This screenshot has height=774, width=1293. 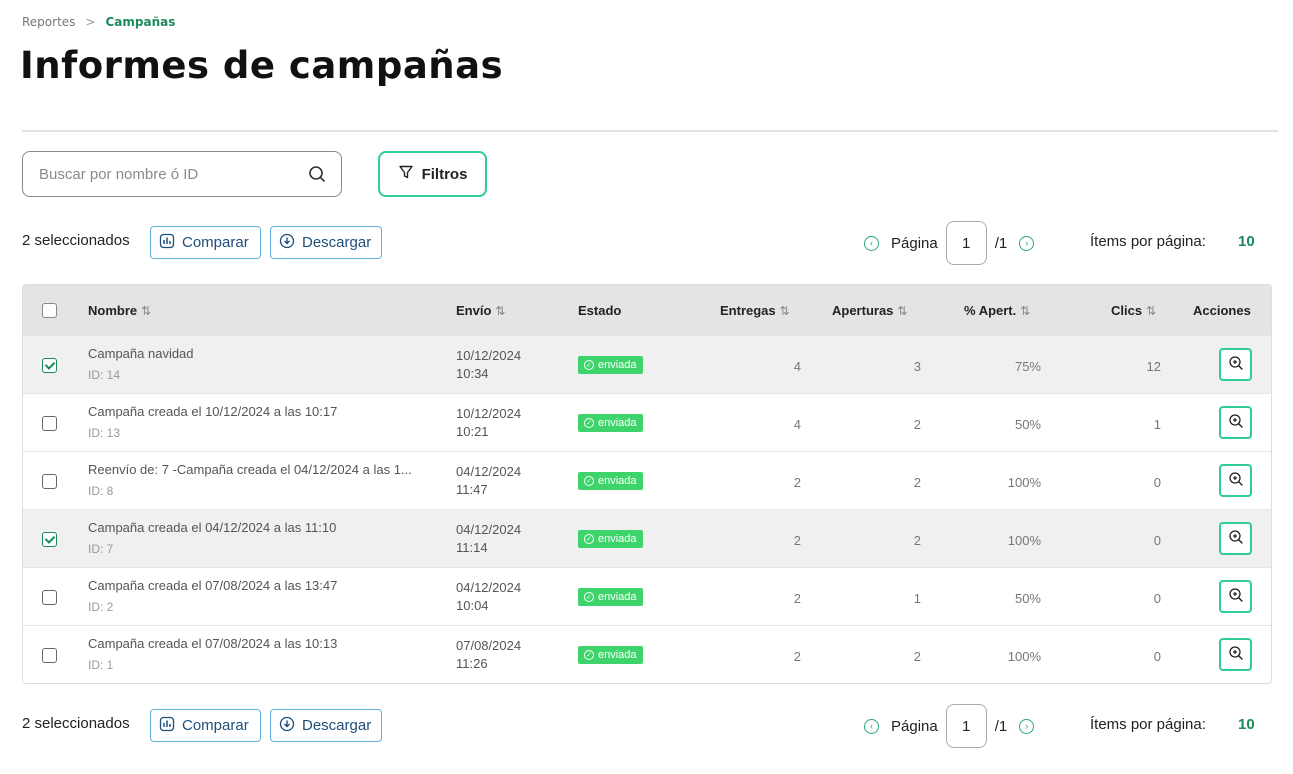 What do you see at coordinates (76, 723) in the screenshot?
I see `selected-count: 2 seleccionados` at bounding box center [76, 723].